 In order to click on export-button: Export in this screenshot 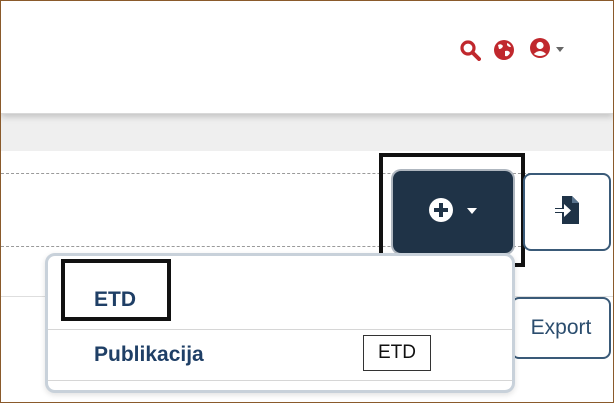, I will do `click(561, 328)`.